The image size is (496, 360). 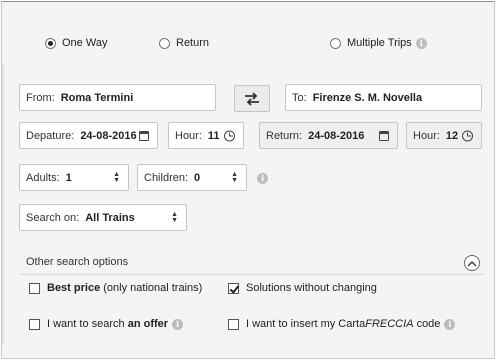 I want to click on departure-date-value: 24-08-2016, so click(x=108, y=135).